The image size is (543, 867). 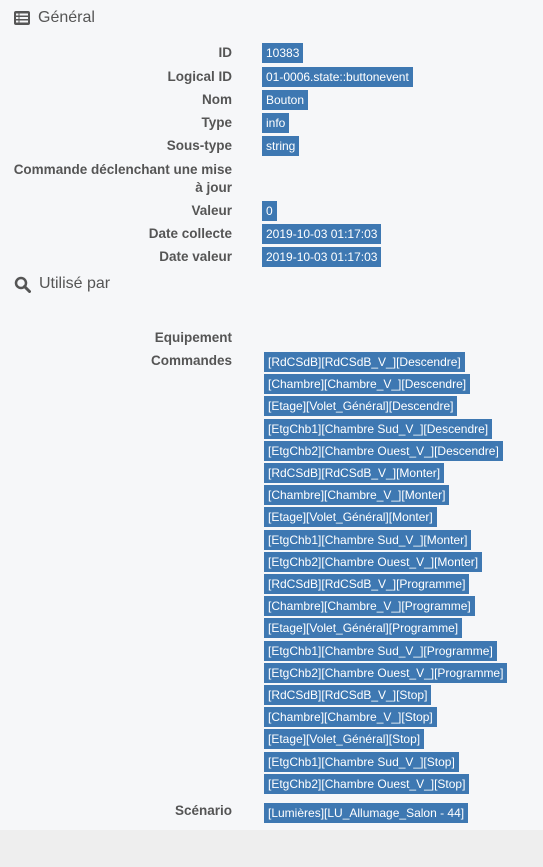 What do you see at coordinates (367, 384) in the screenshot?
I see `command-link: [Chambre][Chambre_V_][Descendre]` at bounding box center [367, 384].